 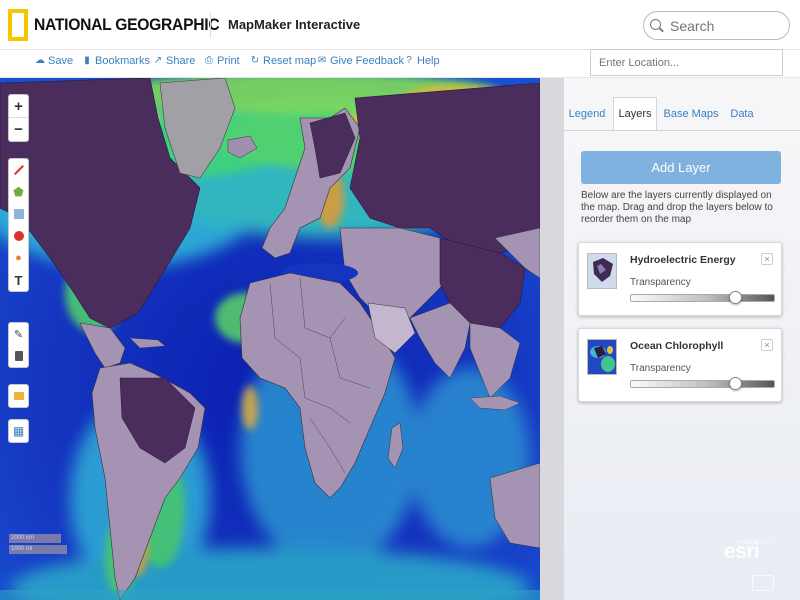 I want to click on zoom-in-button: +, so click(x=18, y=106).